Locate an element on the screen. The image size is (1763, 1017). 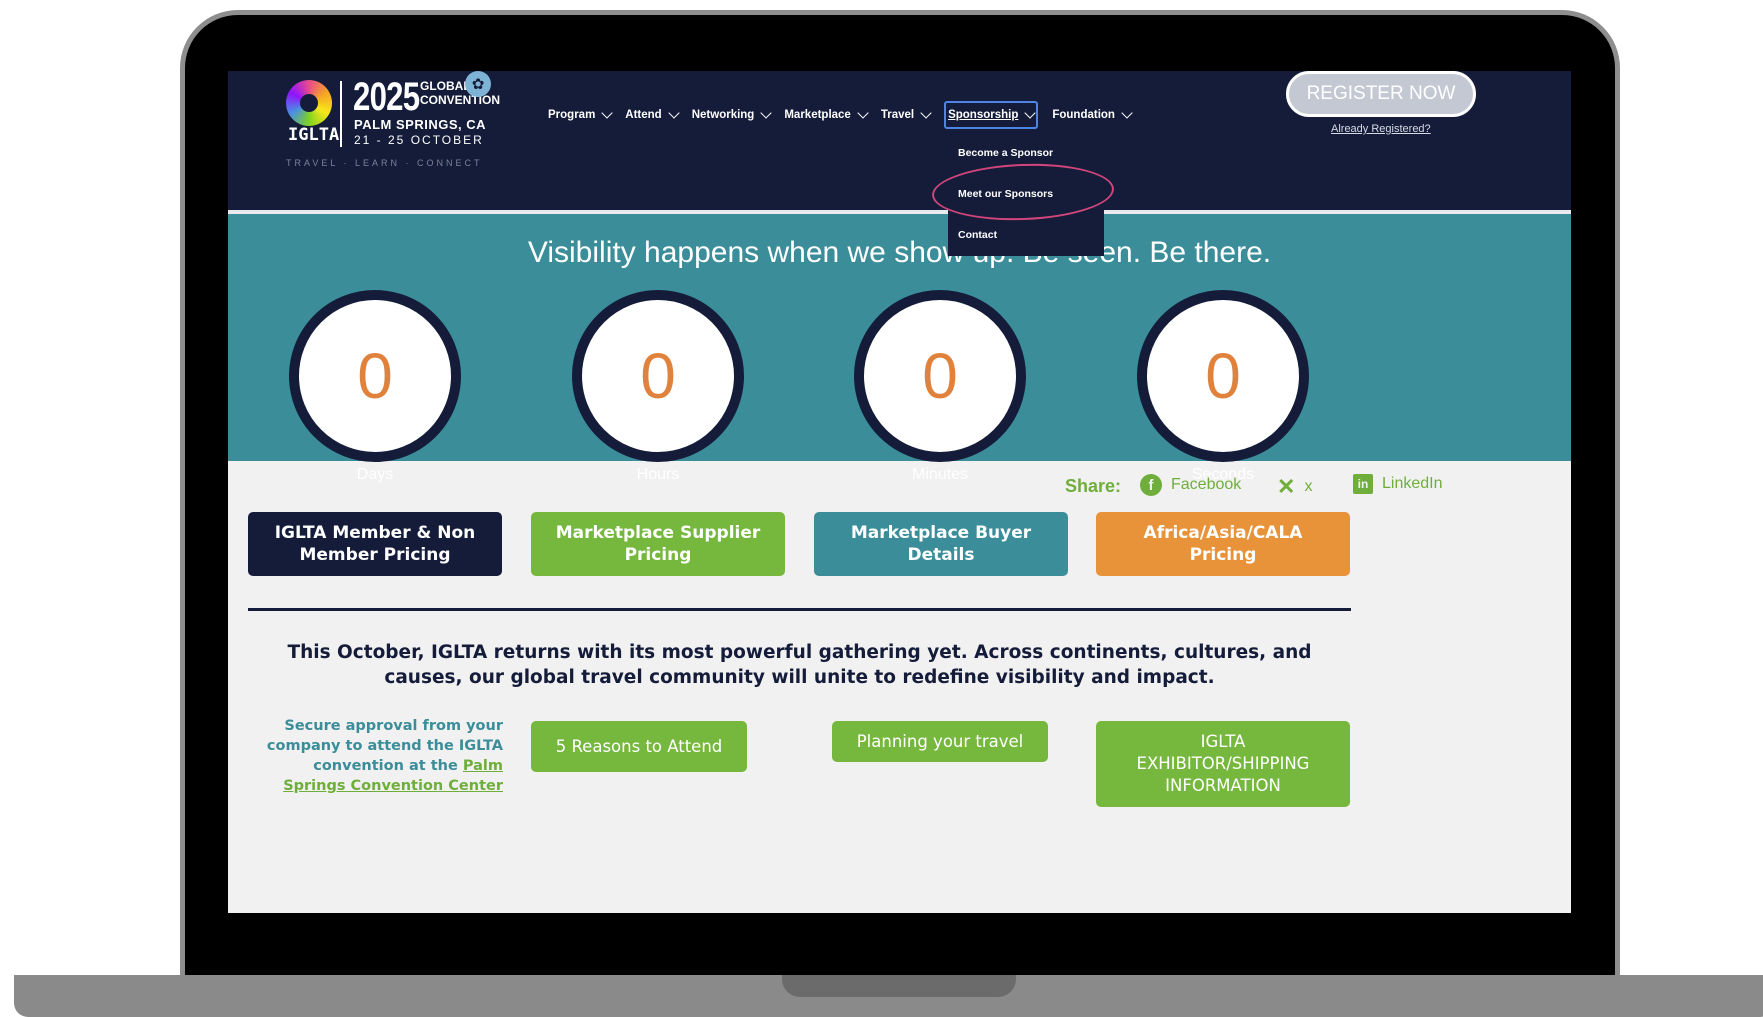
nav-networking: Networking is located at coordinates (732, 115).